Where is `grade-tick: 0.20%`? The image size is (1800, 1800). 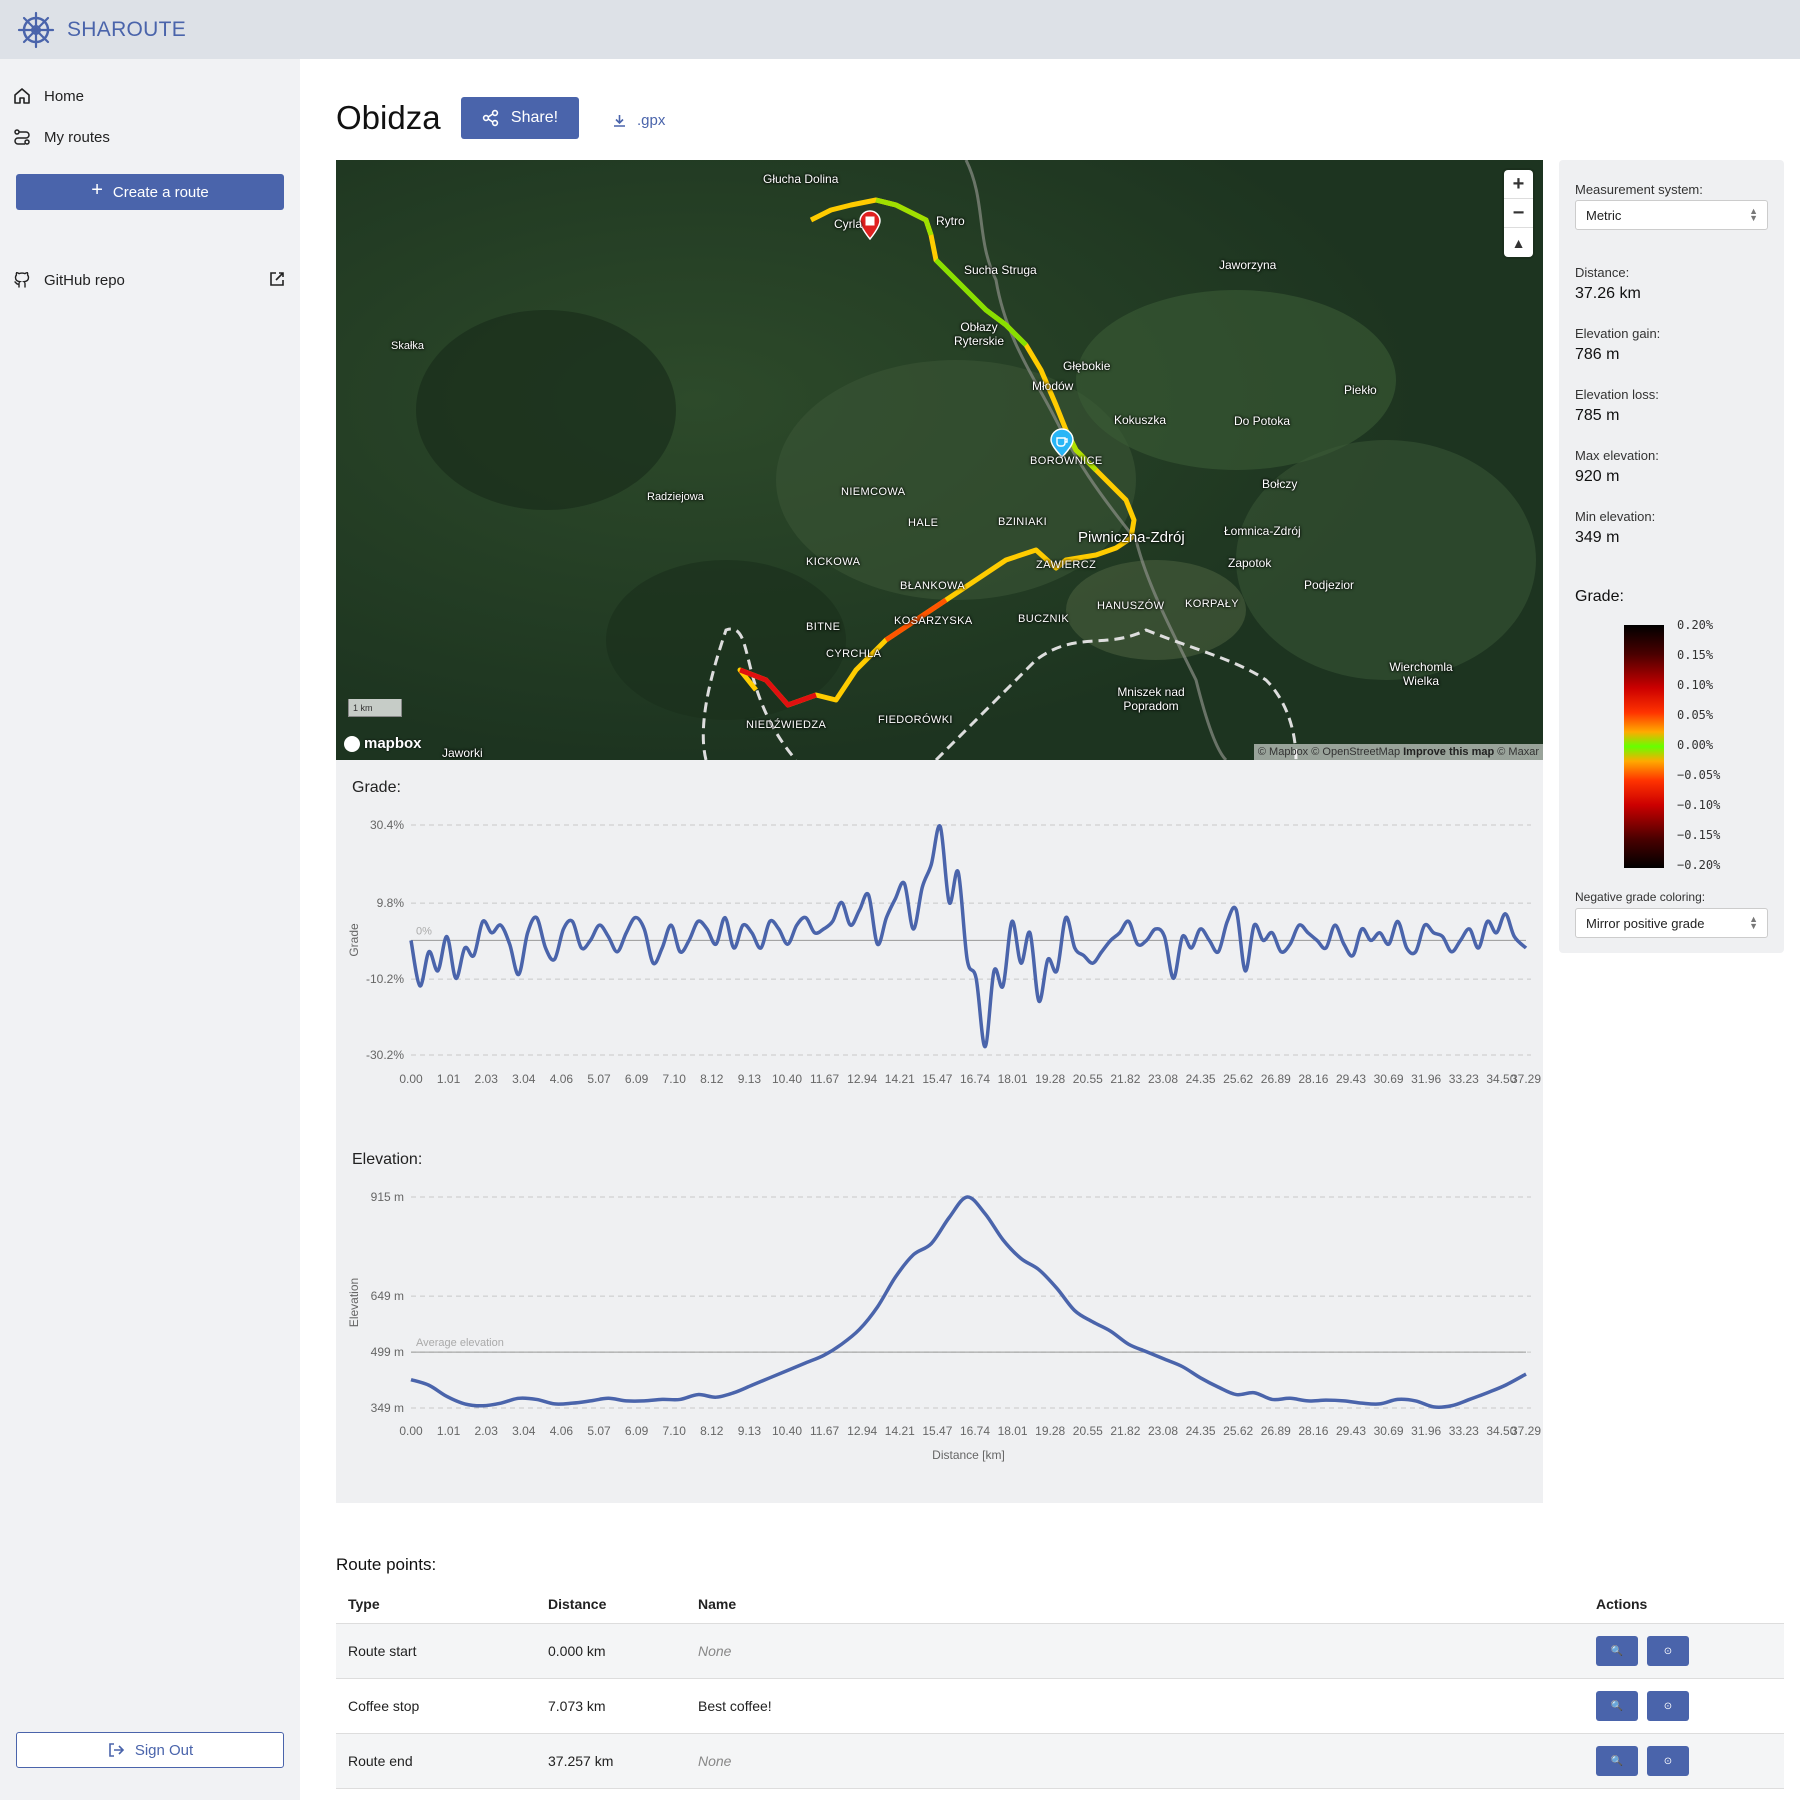
grade-tick: 0.20% is located at coordinates (1695, 625).